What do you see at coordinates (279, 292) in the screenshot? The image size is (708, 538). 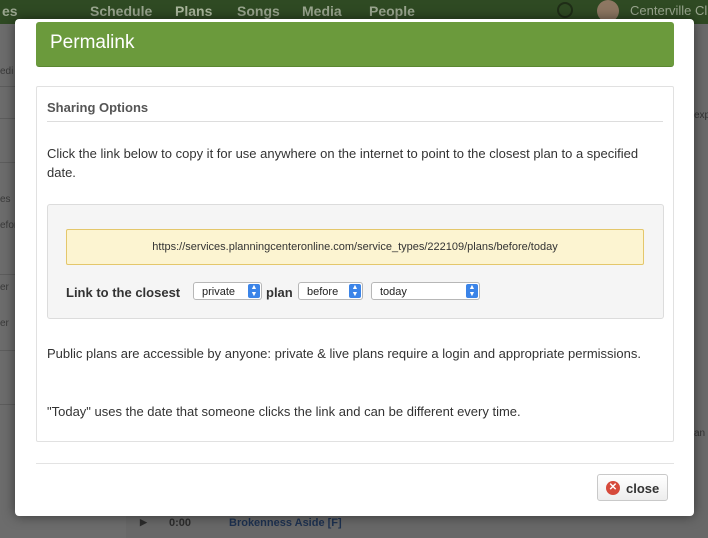 I see `plan-label: plan` at bounding box center [279, 292].